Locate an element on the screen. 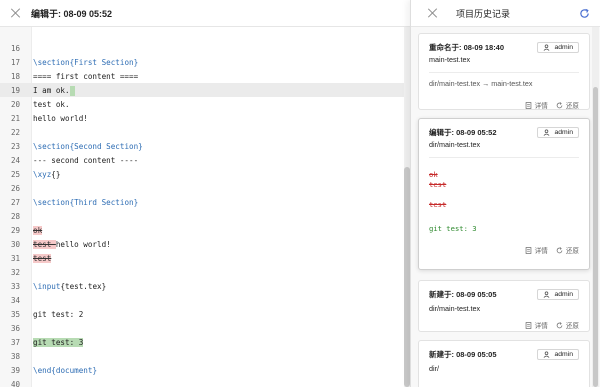 The image size is (600, 387). user-icon is located at coordinates (547, 132).